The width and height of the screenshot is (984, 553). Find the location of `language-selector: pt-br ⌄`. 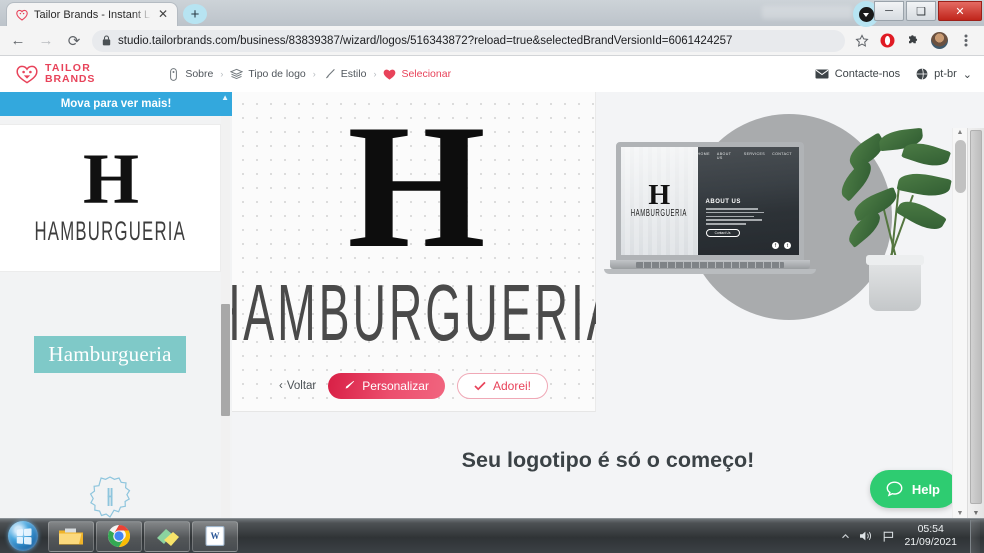

language-selector: pt-br ⌄ is located at coordinates (944, 74).